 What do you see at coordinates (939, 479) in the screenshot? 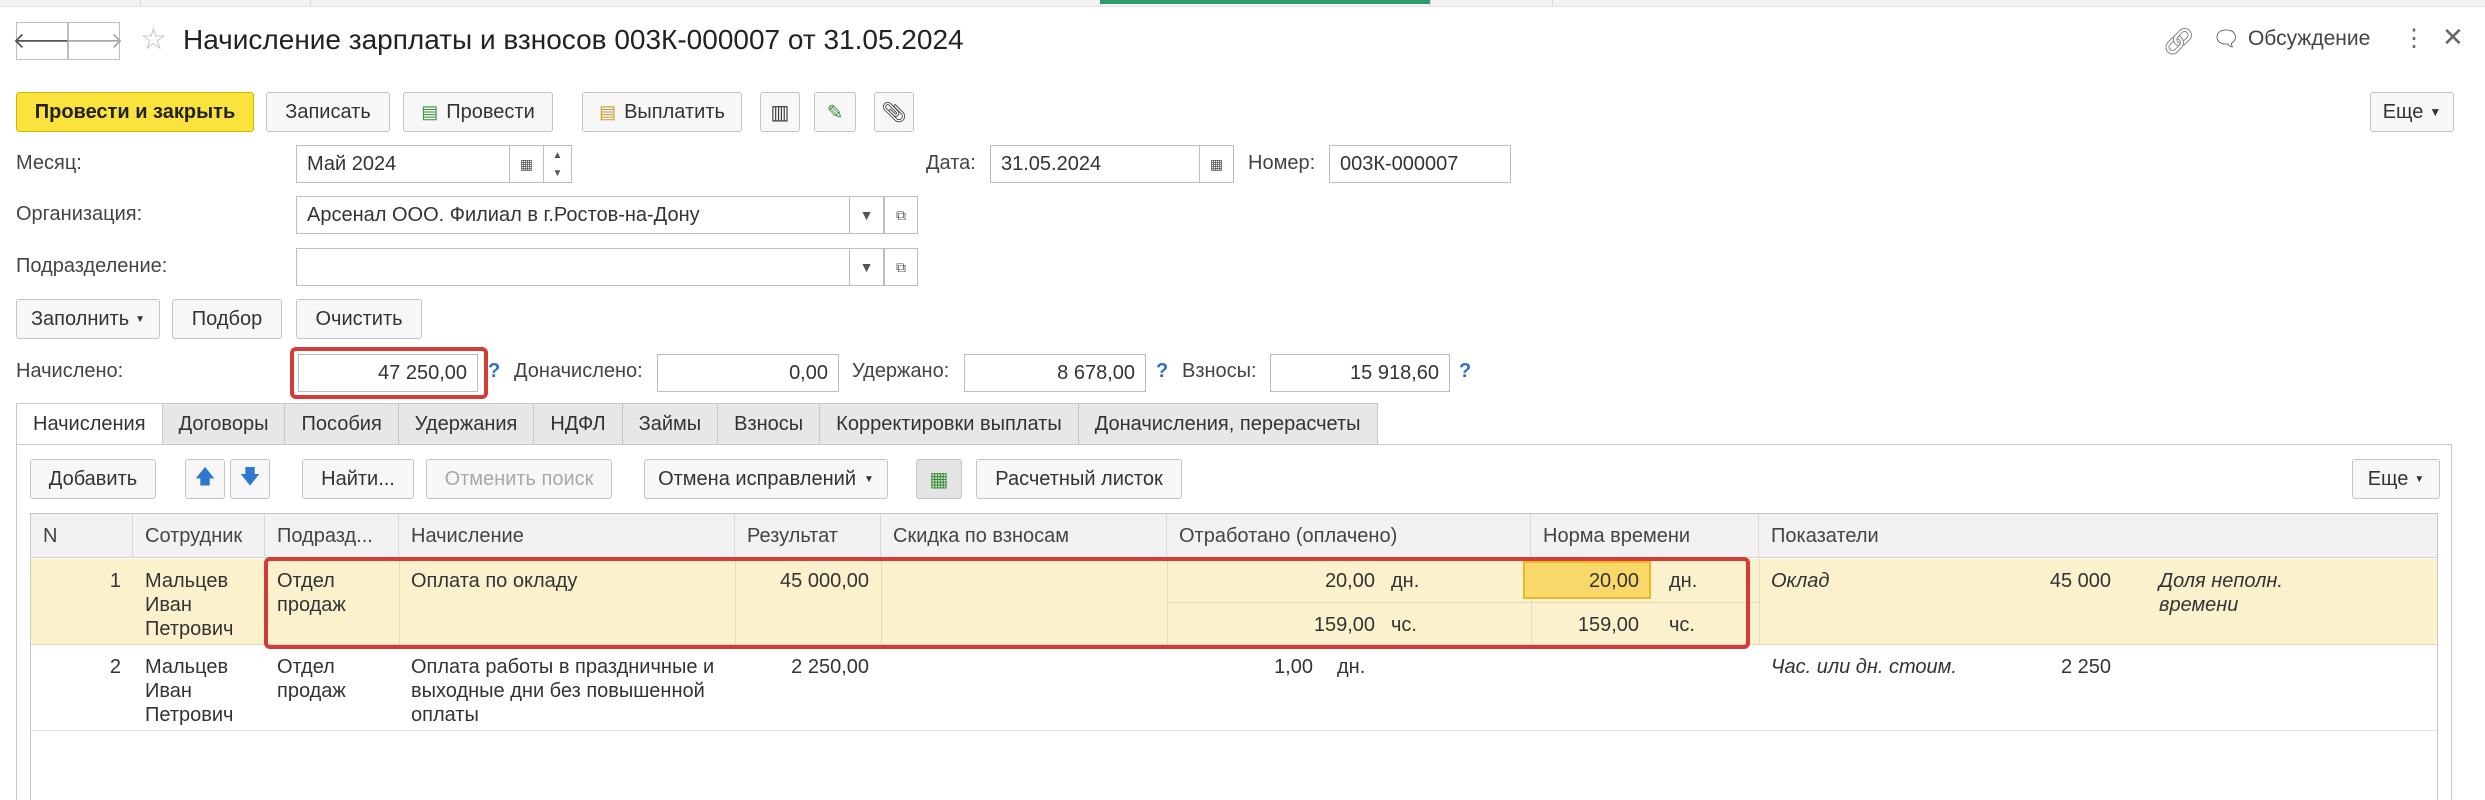
I see `table-add-button: ▦` at bounding box center [939, 479].